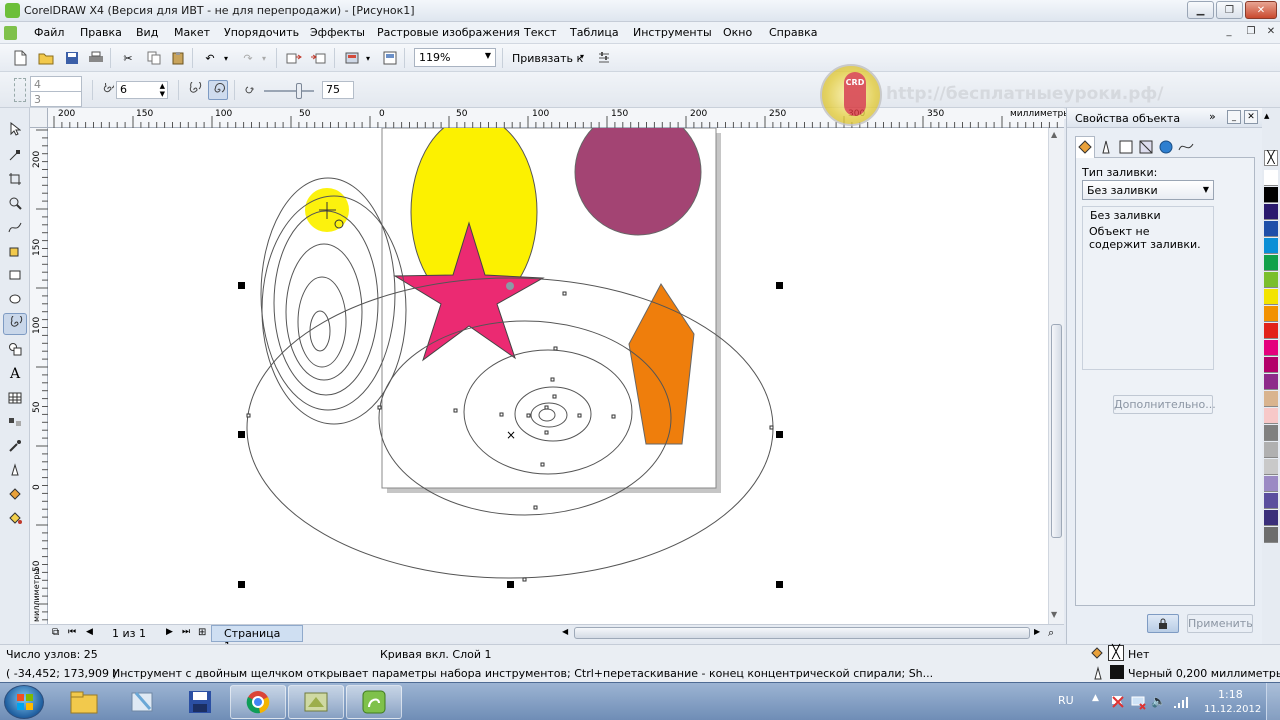  What do you see at coordinates (169, 632) in the screenshot?
I see `next-page-icon: ▶` at bounding box center [169, 632].